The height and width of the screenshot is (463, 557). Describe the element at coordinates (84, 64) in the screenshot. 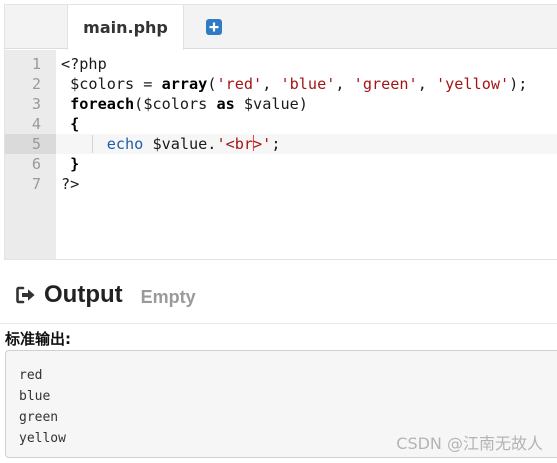

I see `code-token: <?php` at that location.